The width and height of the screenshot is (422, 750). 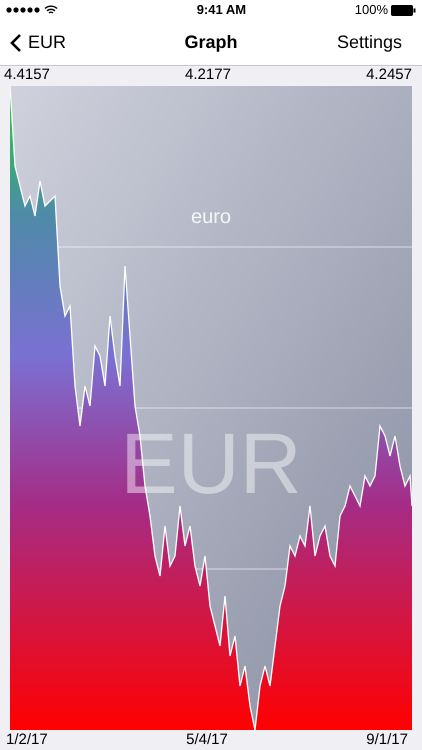 I want to click on battery-percent: 100%, so click(x=371, y=10).